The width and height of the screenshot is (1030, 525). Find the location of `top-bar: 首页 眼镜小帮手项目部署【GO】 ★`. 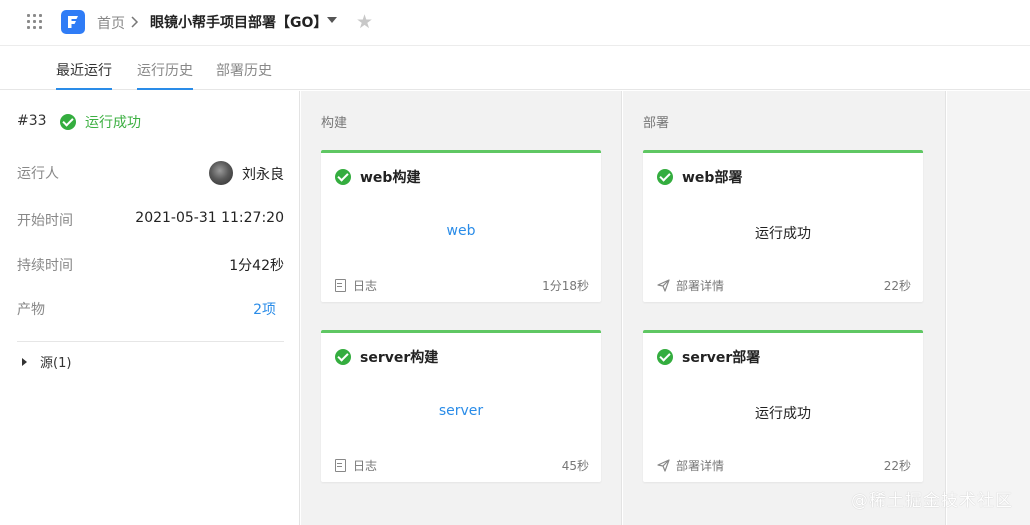

top-bar: 首页 眼镜小帮手项目部署【GO】 ★ is located at coordinates (515, 23).